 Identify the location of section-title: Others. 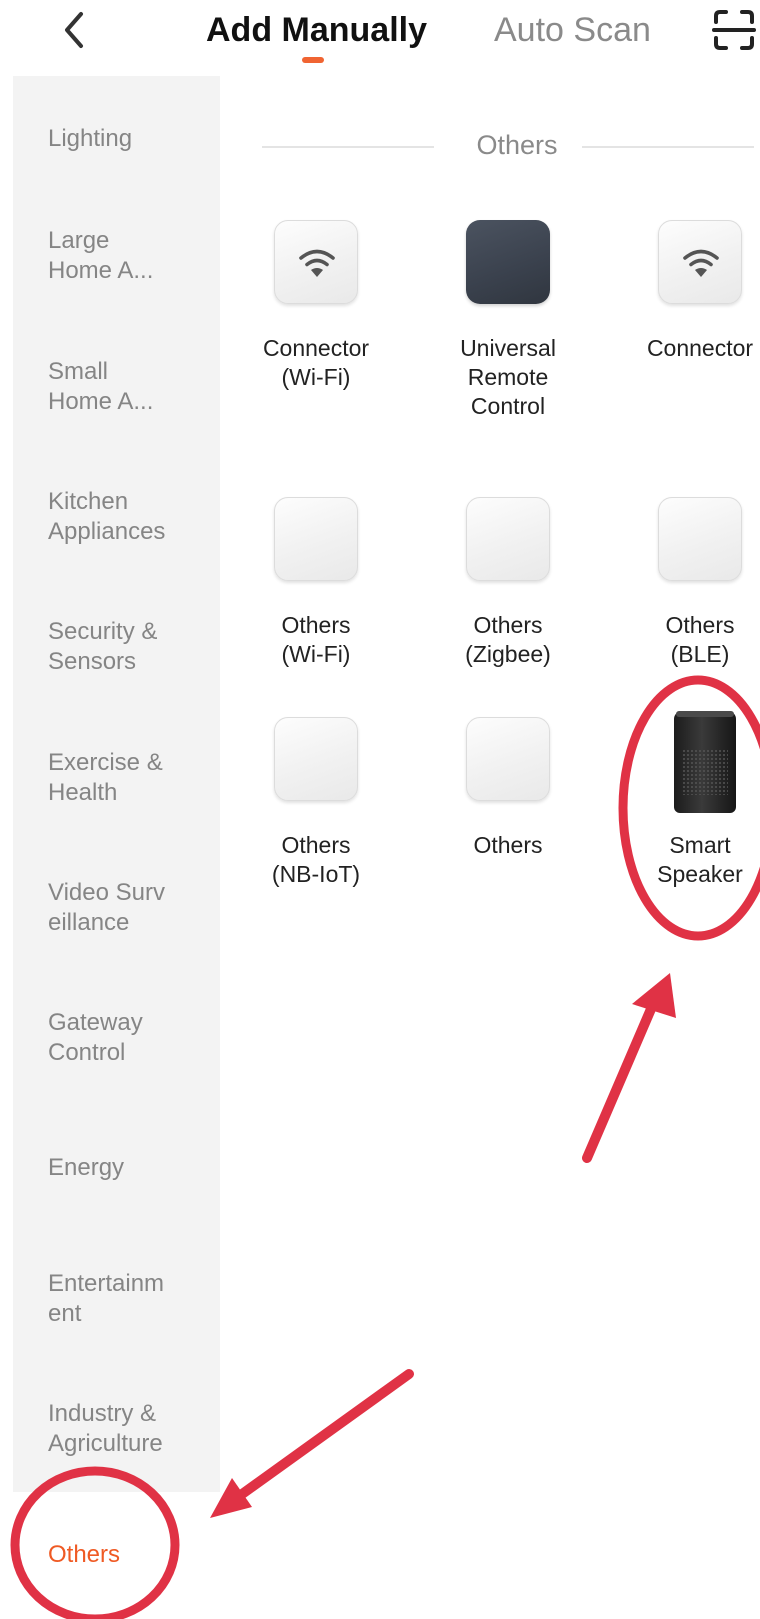
(517, 145).